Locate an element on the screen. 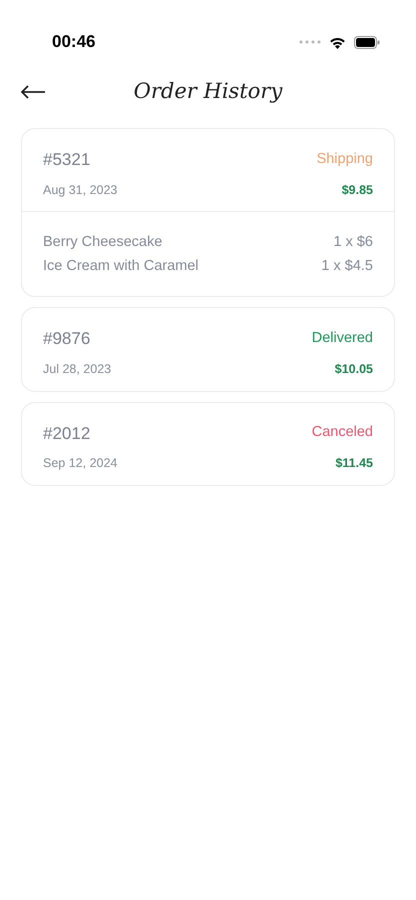 This screenshot has height=900, width=416. order-status: Canceled is located at coordinates (342, 432).